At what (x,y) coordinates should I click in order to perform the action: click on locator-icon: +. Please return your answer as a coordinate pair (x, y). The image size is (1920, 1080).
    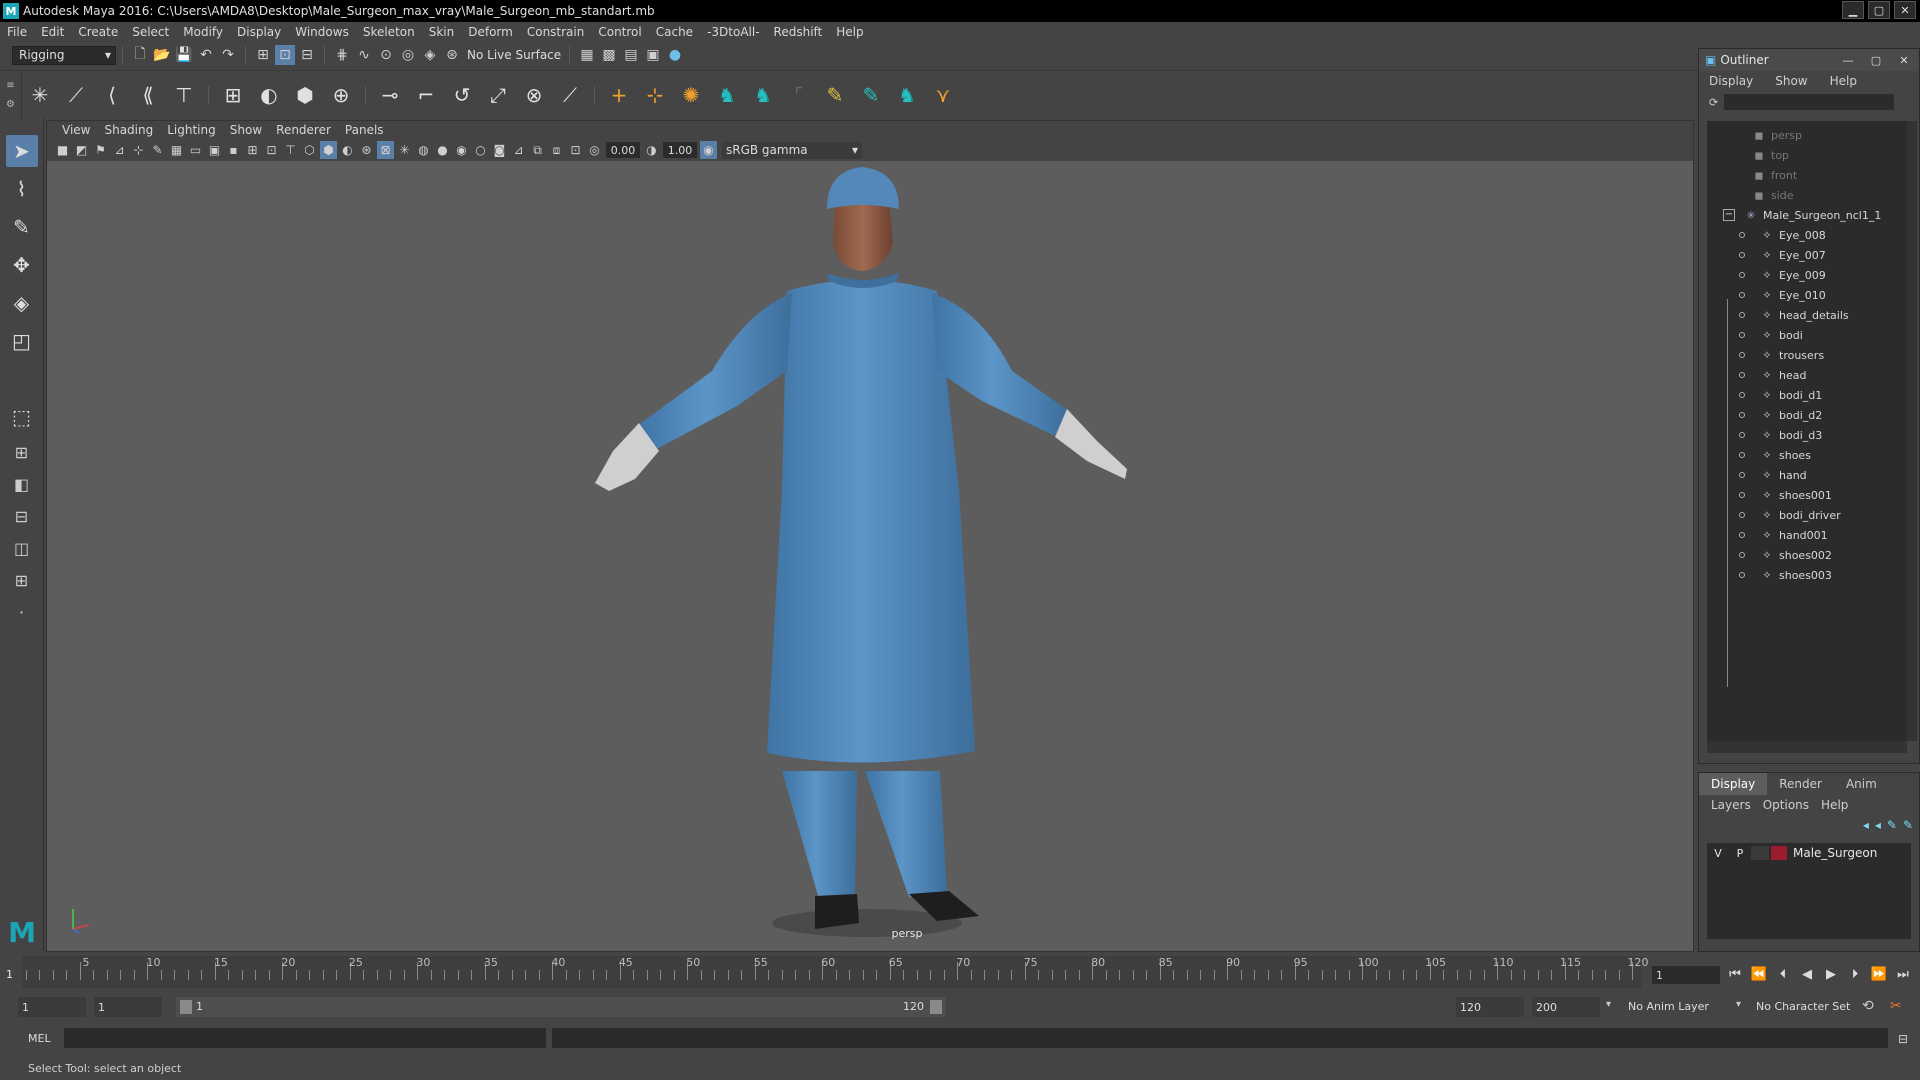
    Looking at the image, I should click on (619, 95).